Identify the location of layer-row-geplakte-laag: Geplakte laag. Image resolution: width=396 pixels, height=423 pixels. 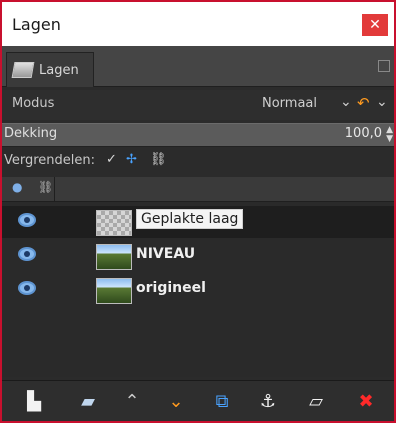
(198, 222).